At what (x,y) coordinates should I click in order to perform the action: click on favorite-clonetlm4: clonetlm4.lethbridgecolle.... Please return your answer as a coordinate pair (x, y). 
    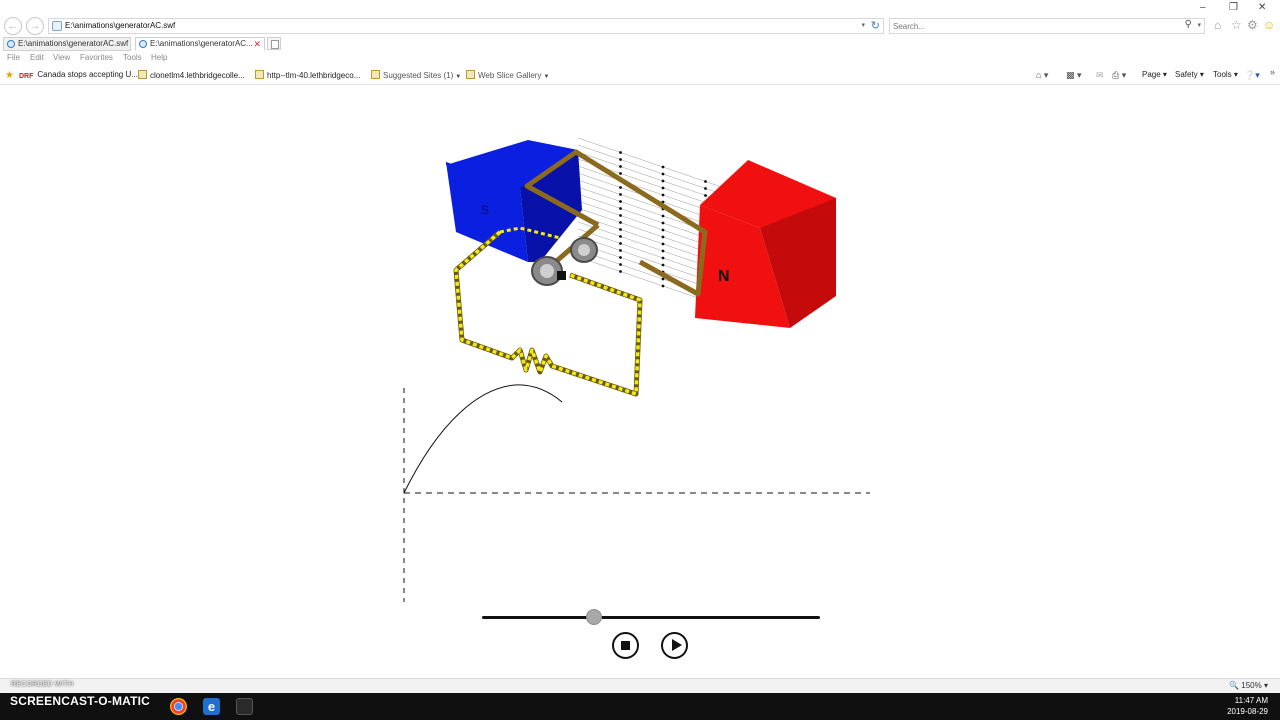
    Looking at the image, I should click on (191, 75).